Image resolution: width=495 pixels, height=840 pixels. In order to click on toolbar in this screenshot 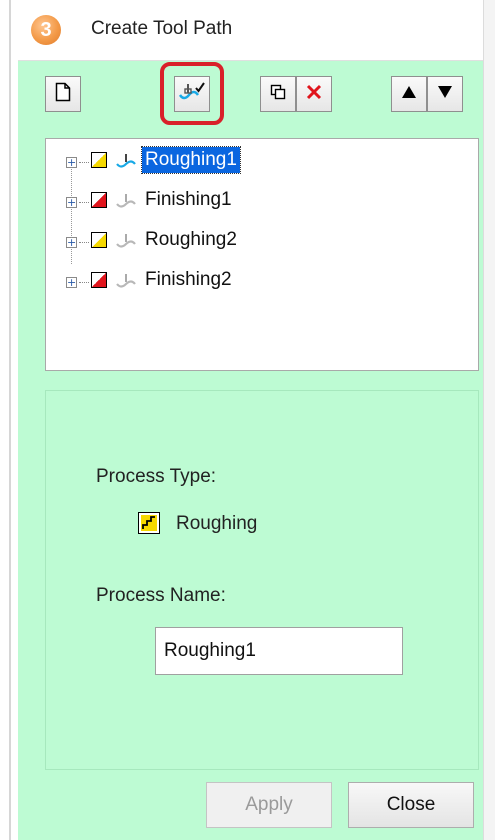, I will do `click(250, 96)`.